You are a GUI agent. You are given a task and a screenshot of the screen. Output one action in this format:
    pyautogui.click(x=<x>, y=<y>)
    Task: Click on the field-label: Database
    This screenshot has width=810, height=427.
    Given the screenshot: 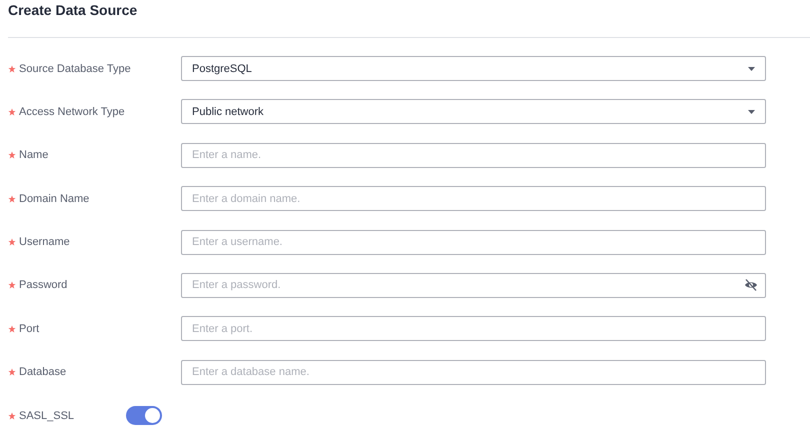 What is the action you would take?
    pyautogui.click(x=42, y=372)
    